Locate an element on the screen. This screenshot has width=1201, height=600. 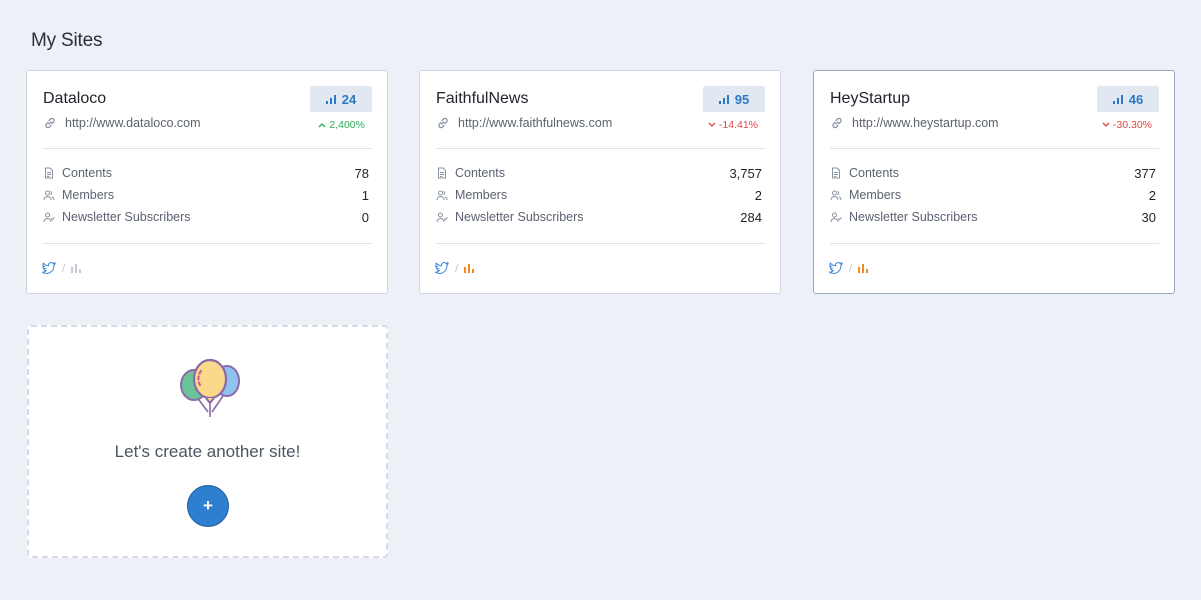
score-value: 95 is located at coordinates (742, 99).